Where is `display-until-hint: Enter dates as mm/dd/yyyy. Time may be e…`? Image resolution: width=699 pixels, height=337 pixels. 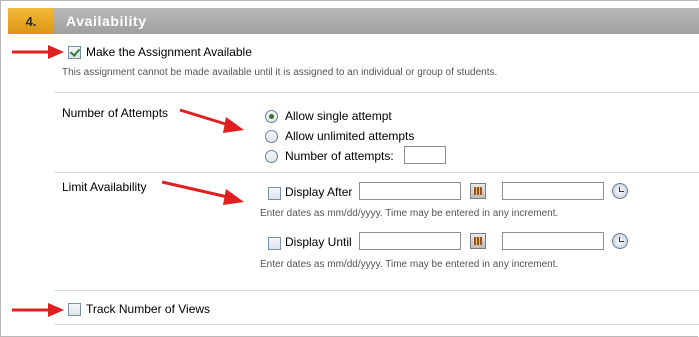
display-until-hint: Enter dates as mm/dd/yyyy. Time may be e… is located at coordinates (409, 264).